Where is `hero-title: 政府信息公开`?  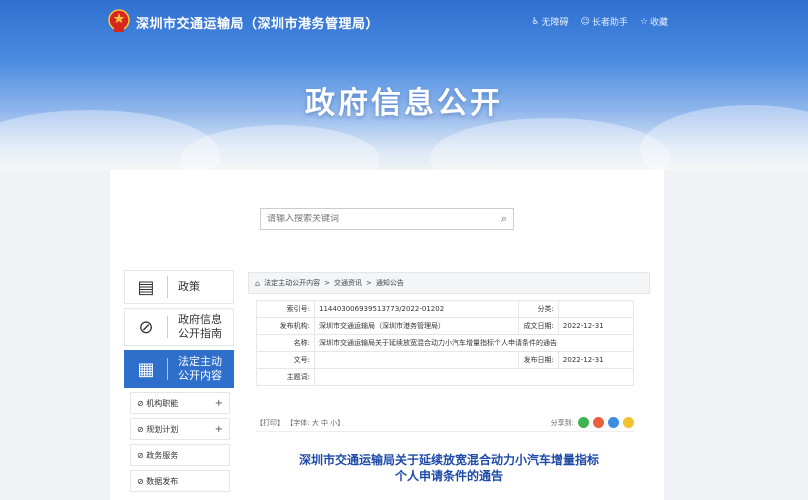 hero-title: 政府信息公开 is located at coordinates (404, 103).